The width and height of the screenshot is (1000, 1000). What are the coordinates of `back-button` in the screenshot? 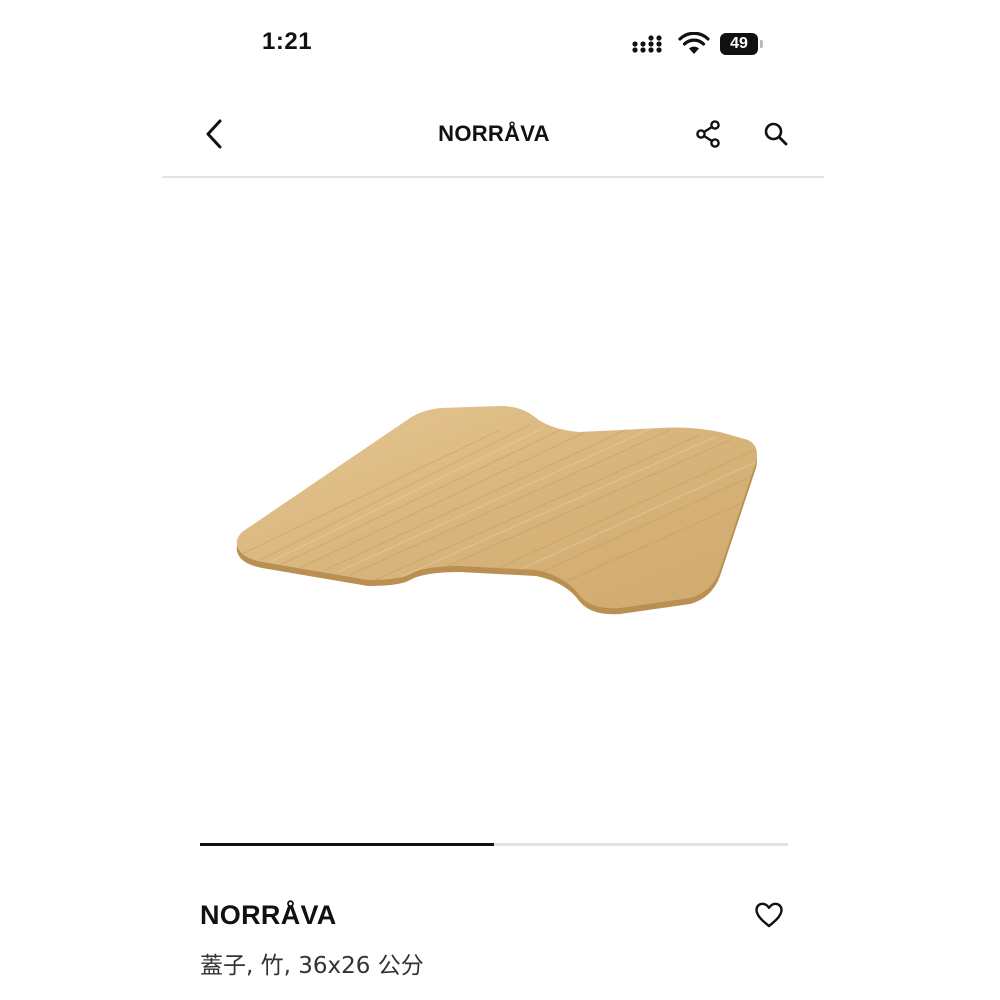 It's located at (214, 134).